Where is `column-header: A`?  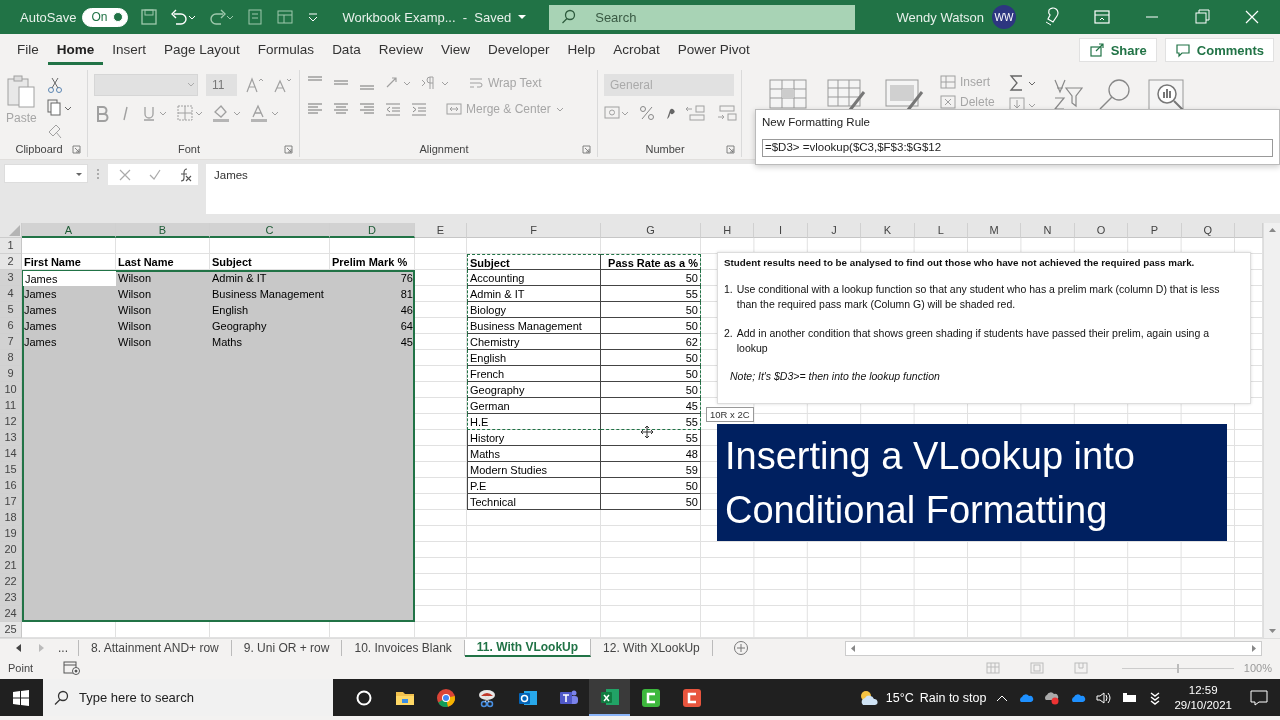
column-header: A is located at coordinates (69, 230).